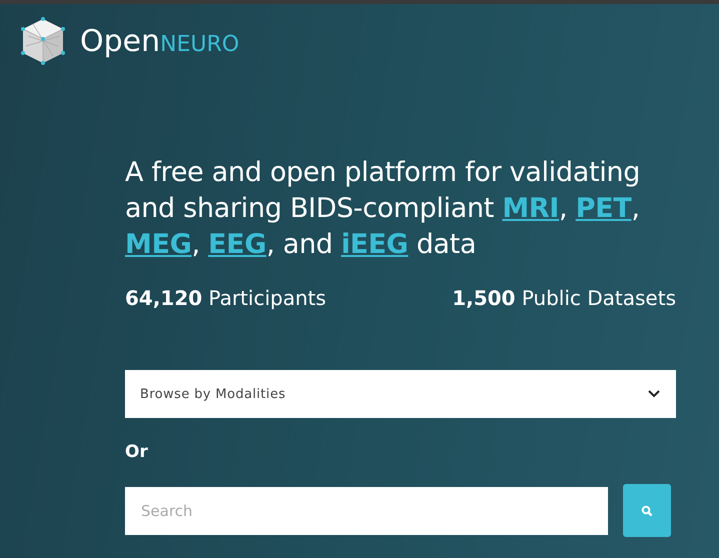  I want to click on stat-text: 1,500 Public Datasets, so click(564, 298).